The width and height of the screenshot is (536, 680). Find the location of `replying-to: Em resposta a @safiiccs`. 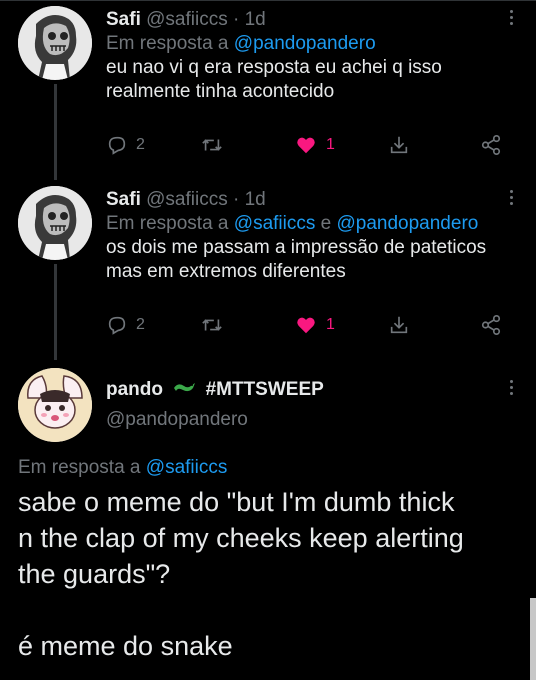

replying-to: Em resposta a @safiiccs is located at coordinates (122, 468).